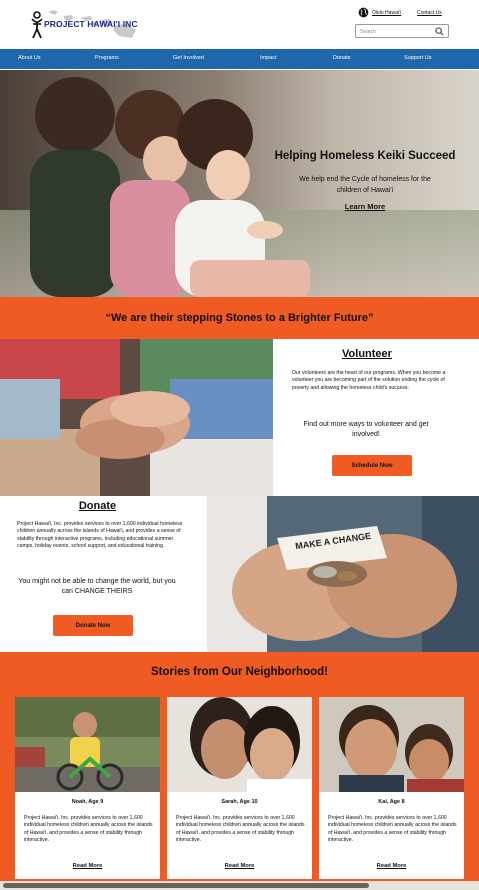  Describe the element at coordinates (372, 465) in the screenshot. I see `schedule-now-button: Schedule Now` at that location.